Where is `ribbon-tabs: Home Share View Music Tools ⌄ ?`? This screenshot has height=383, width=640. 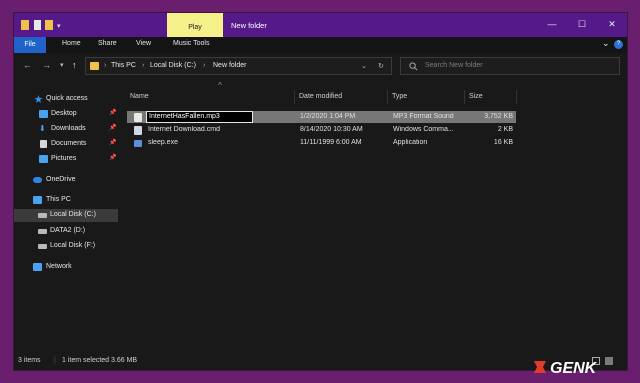
ribbon-tabs: Home Share View Music Tools ⌄ ? is located at coordinates (320, 45).